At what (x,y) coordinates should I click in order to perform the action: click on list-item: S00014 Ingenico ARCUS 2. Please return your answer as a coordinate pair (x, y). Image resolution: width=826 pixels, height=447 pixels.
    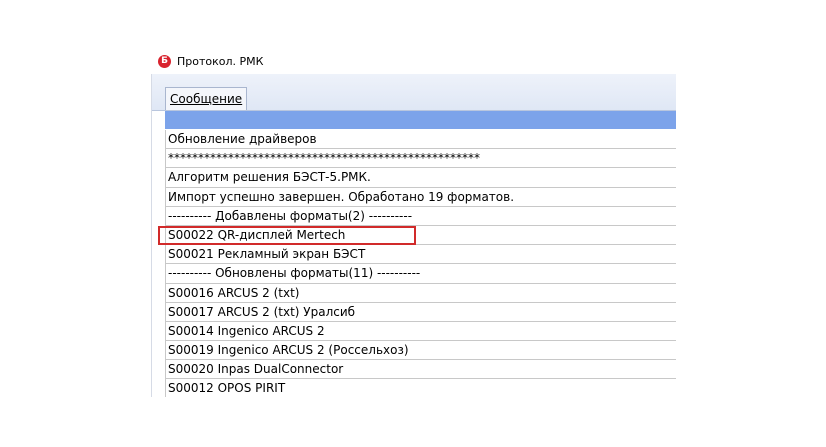
    Looking at the image, I should click on (420, 331).